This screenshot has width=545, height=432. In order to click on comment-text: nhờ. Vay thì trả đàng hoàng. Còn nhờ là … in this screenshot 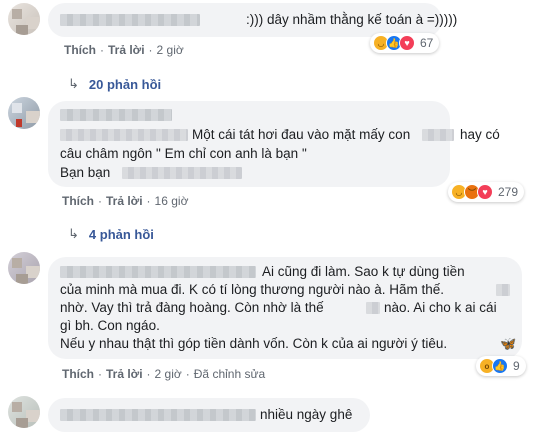, I will do `click(192, 307)`.